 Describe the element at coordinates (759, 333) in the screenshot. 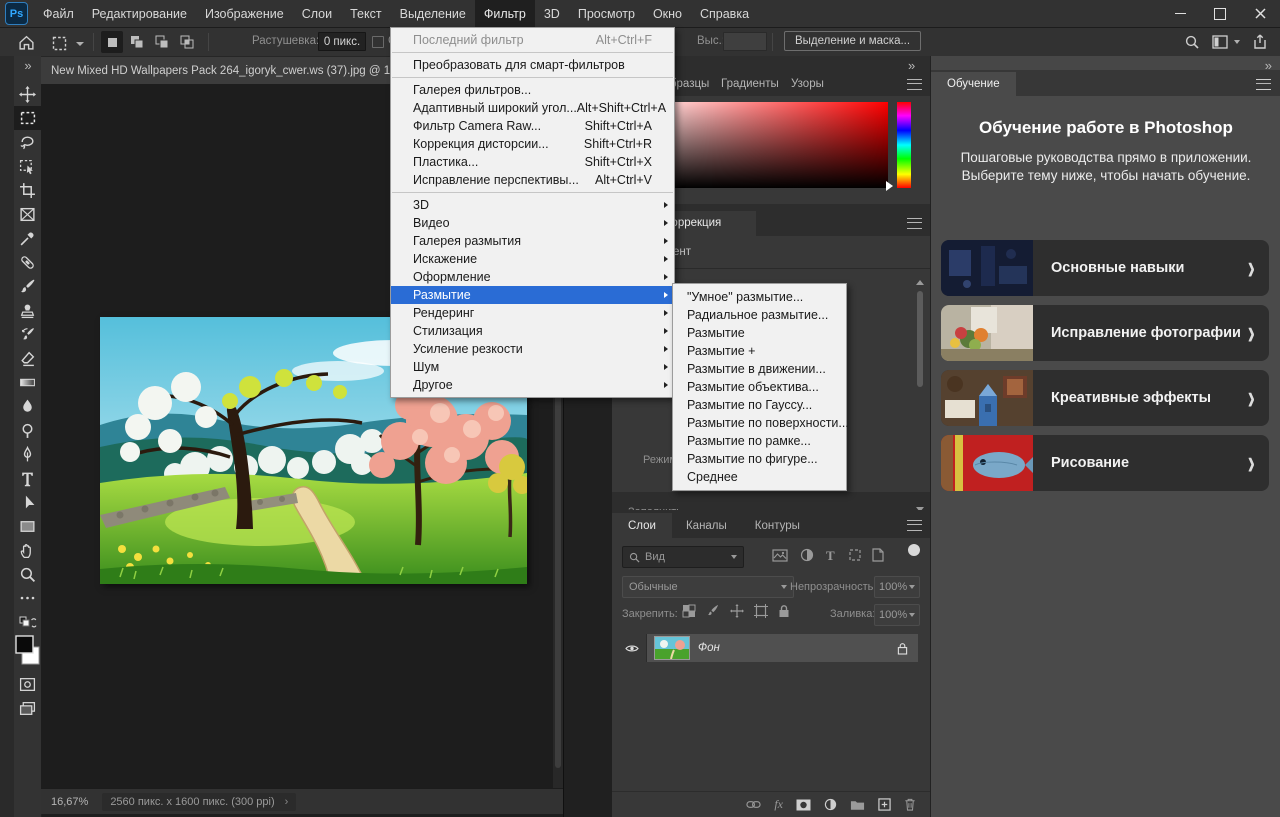

I see `submenu-item-blur: Размытие` at that location.